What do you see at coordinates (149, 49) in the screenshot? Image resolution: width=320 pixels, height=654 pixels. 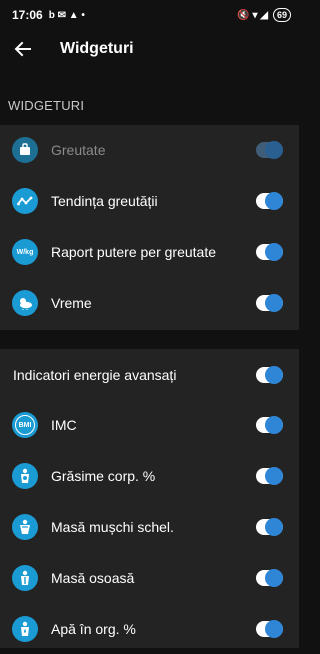 I see `app-bar: Widgeturi` at bounding box center [149, 49].